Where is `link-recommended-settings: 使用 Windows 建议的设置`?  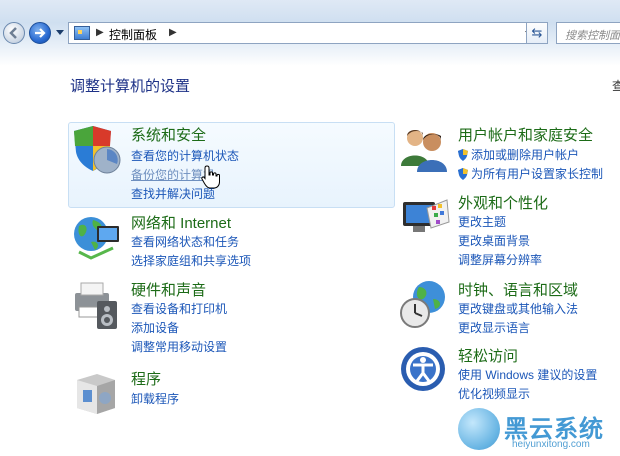
link-recommended-settings: 使用 Windows 建议的设置 is located at coordinates (527, 374).